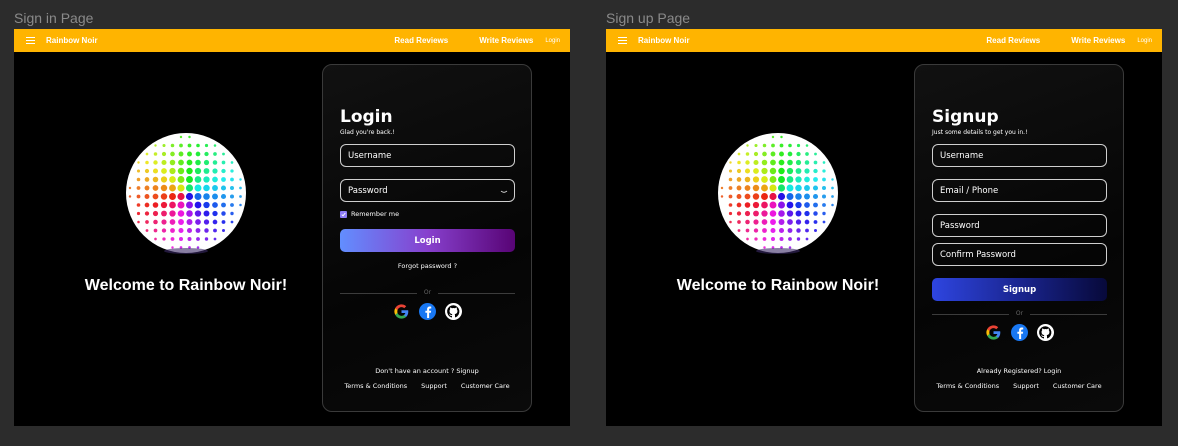 This screenshot has width=1178, height=446. I want to click on remember-label: Remember me, so click(375, 214).